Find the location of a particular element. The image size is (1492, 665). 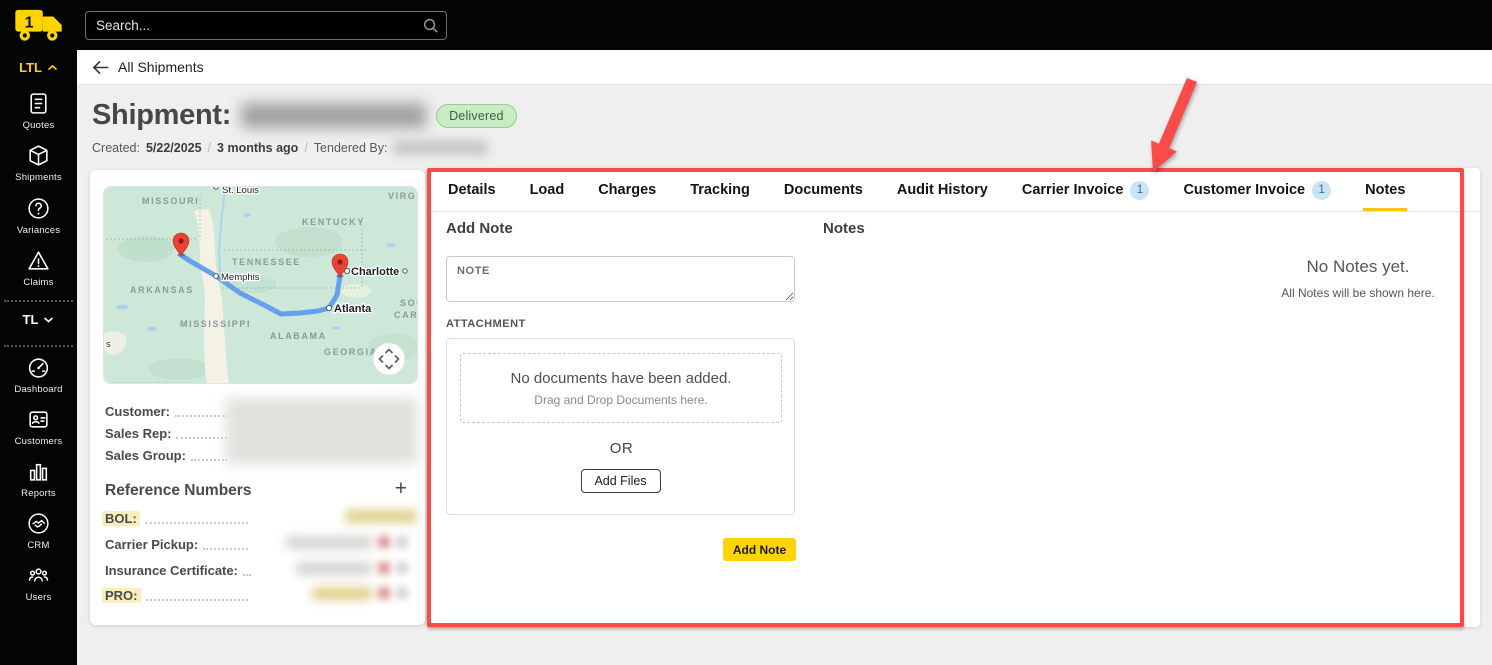

tab-details: Details is located at coordinates (472, 194).